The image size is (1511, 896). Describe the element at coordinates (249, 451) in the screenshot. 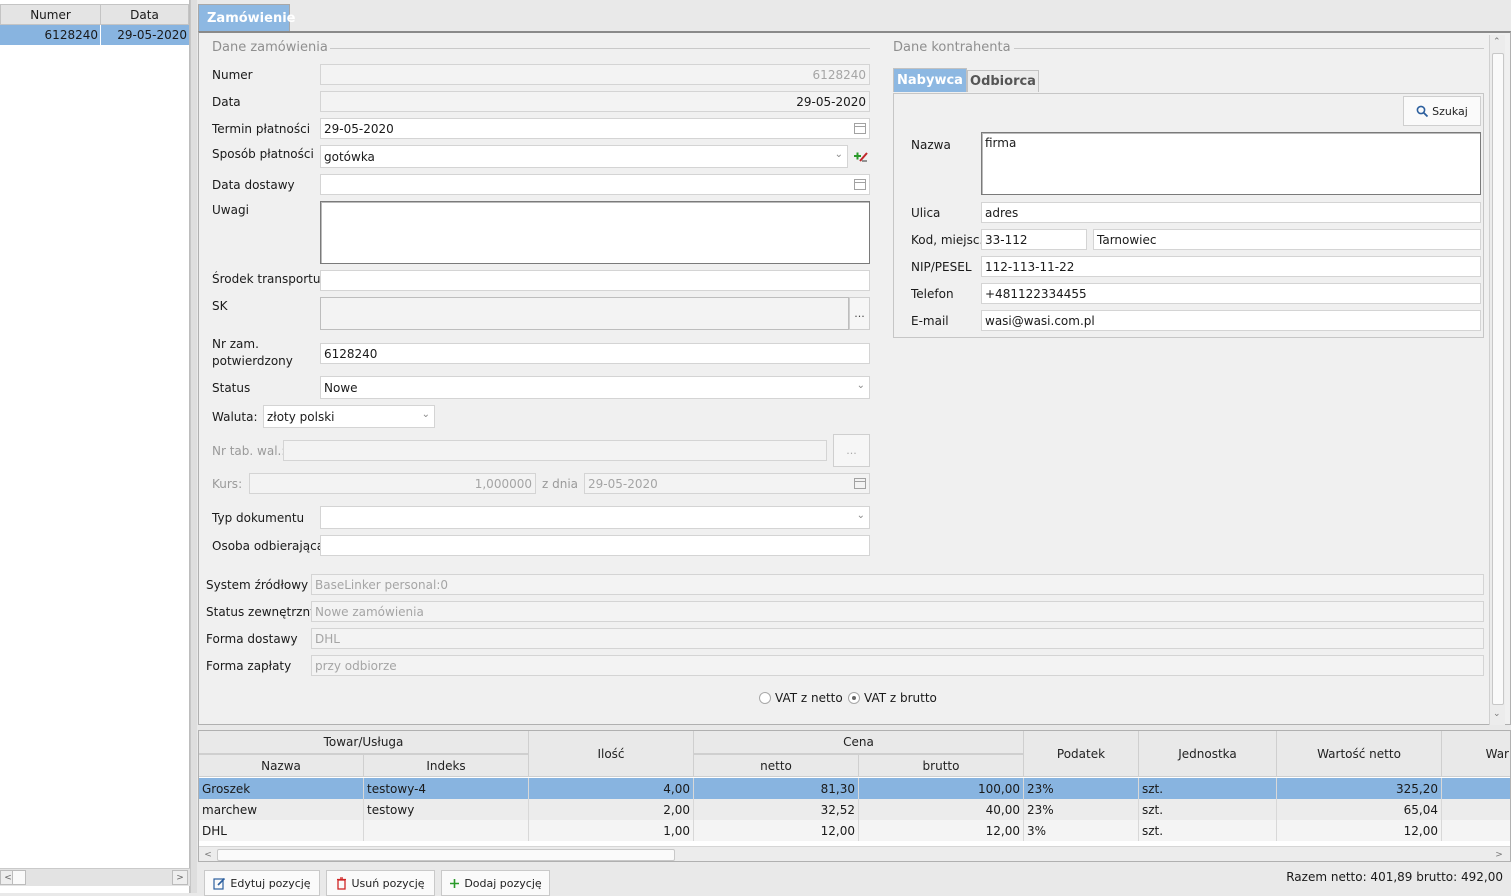

I see `nr-tab-wal-label: Nr tab. wal.:` at that location.